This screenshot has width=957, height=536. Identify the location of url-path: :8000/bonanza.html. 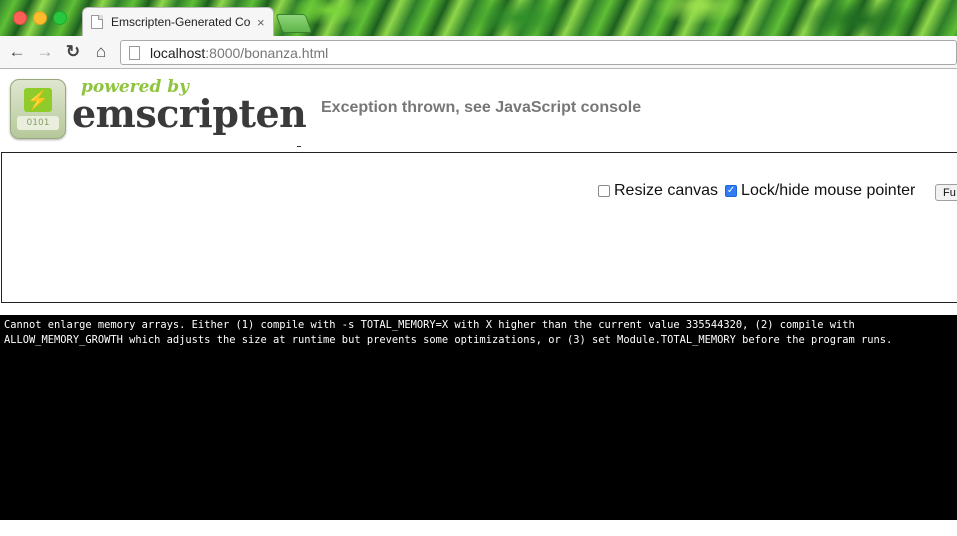
(267, 52).